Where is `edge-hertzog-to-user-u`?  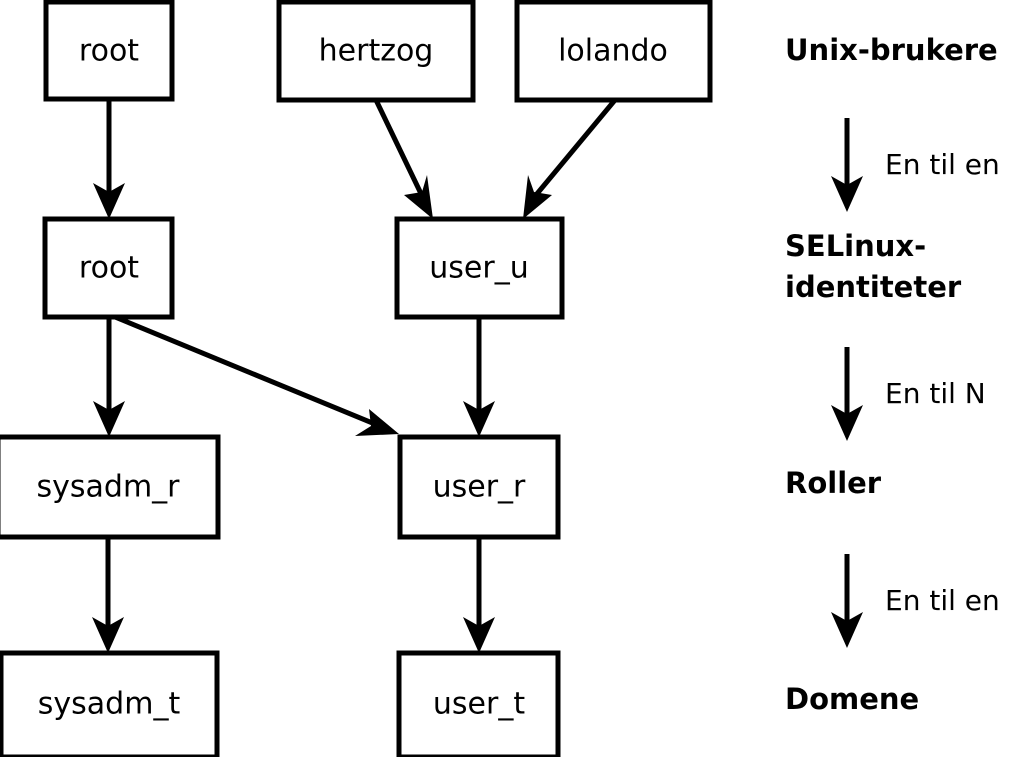
edge-hertzog-to-user-u is located at coordinates (403, 158).